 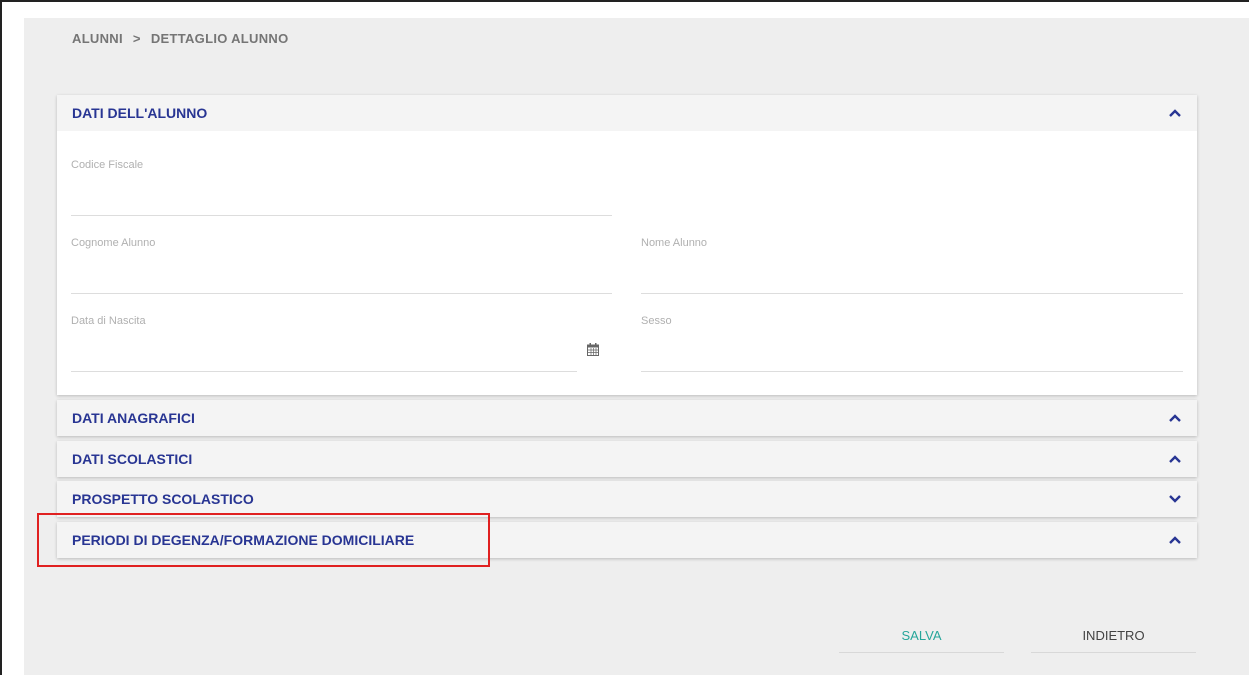 I want to click on breadcrumb: ALUNNI > DETTAGLIO ALUNNO, so click(x=180, y=38).